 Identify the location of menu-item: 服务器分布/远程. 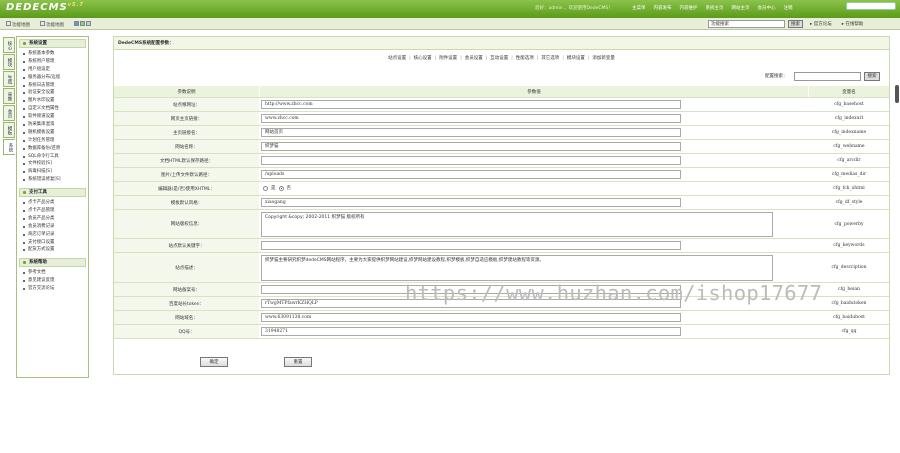
(52, 78).